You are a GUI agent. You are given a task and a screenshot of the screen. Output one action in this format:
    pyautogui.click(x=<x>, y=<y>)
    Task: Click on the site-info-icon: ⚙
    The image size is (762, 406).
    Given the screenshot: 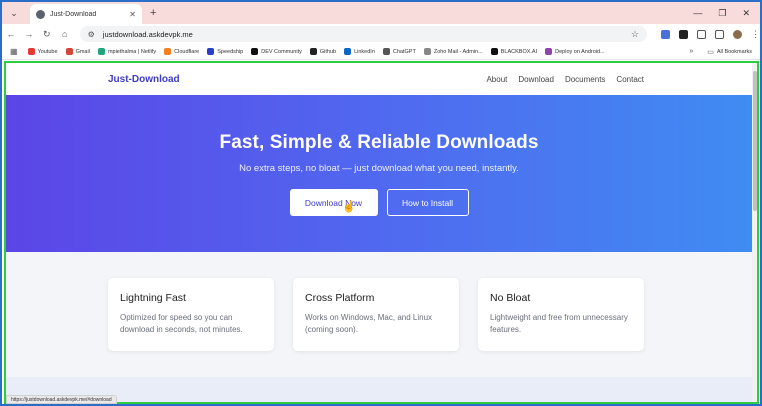 What is the action you would take?
    pyautogui.click(x=91, y=34)
    